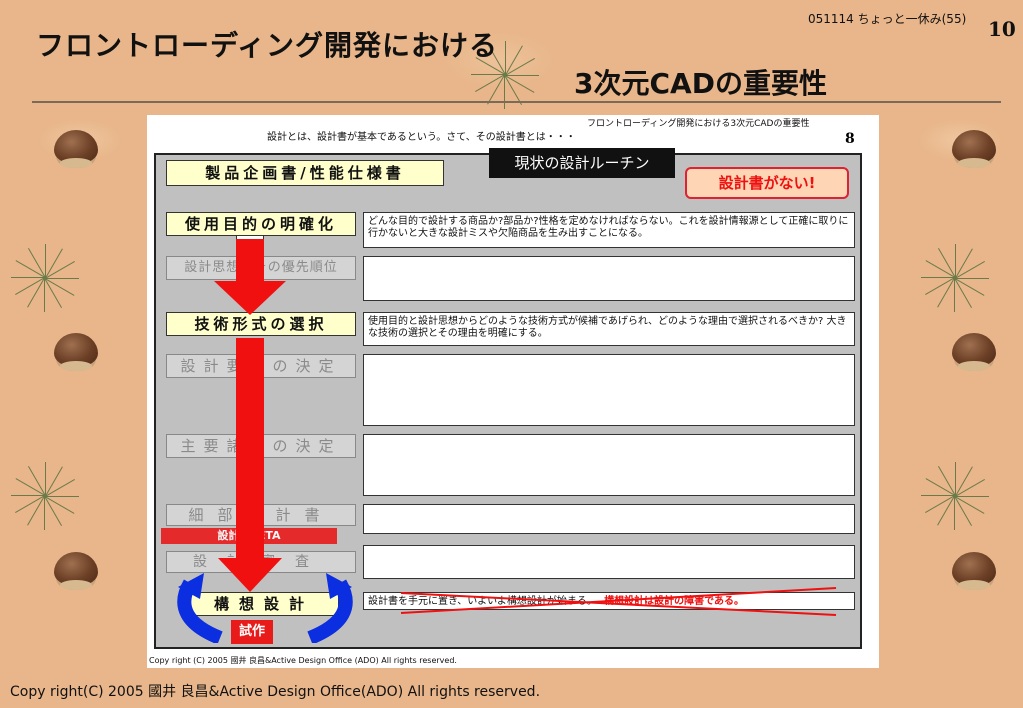 The height and width of the screenshot is (708, 1023). I want to click on red-arrow-shaft-upper, so click(250, 261).